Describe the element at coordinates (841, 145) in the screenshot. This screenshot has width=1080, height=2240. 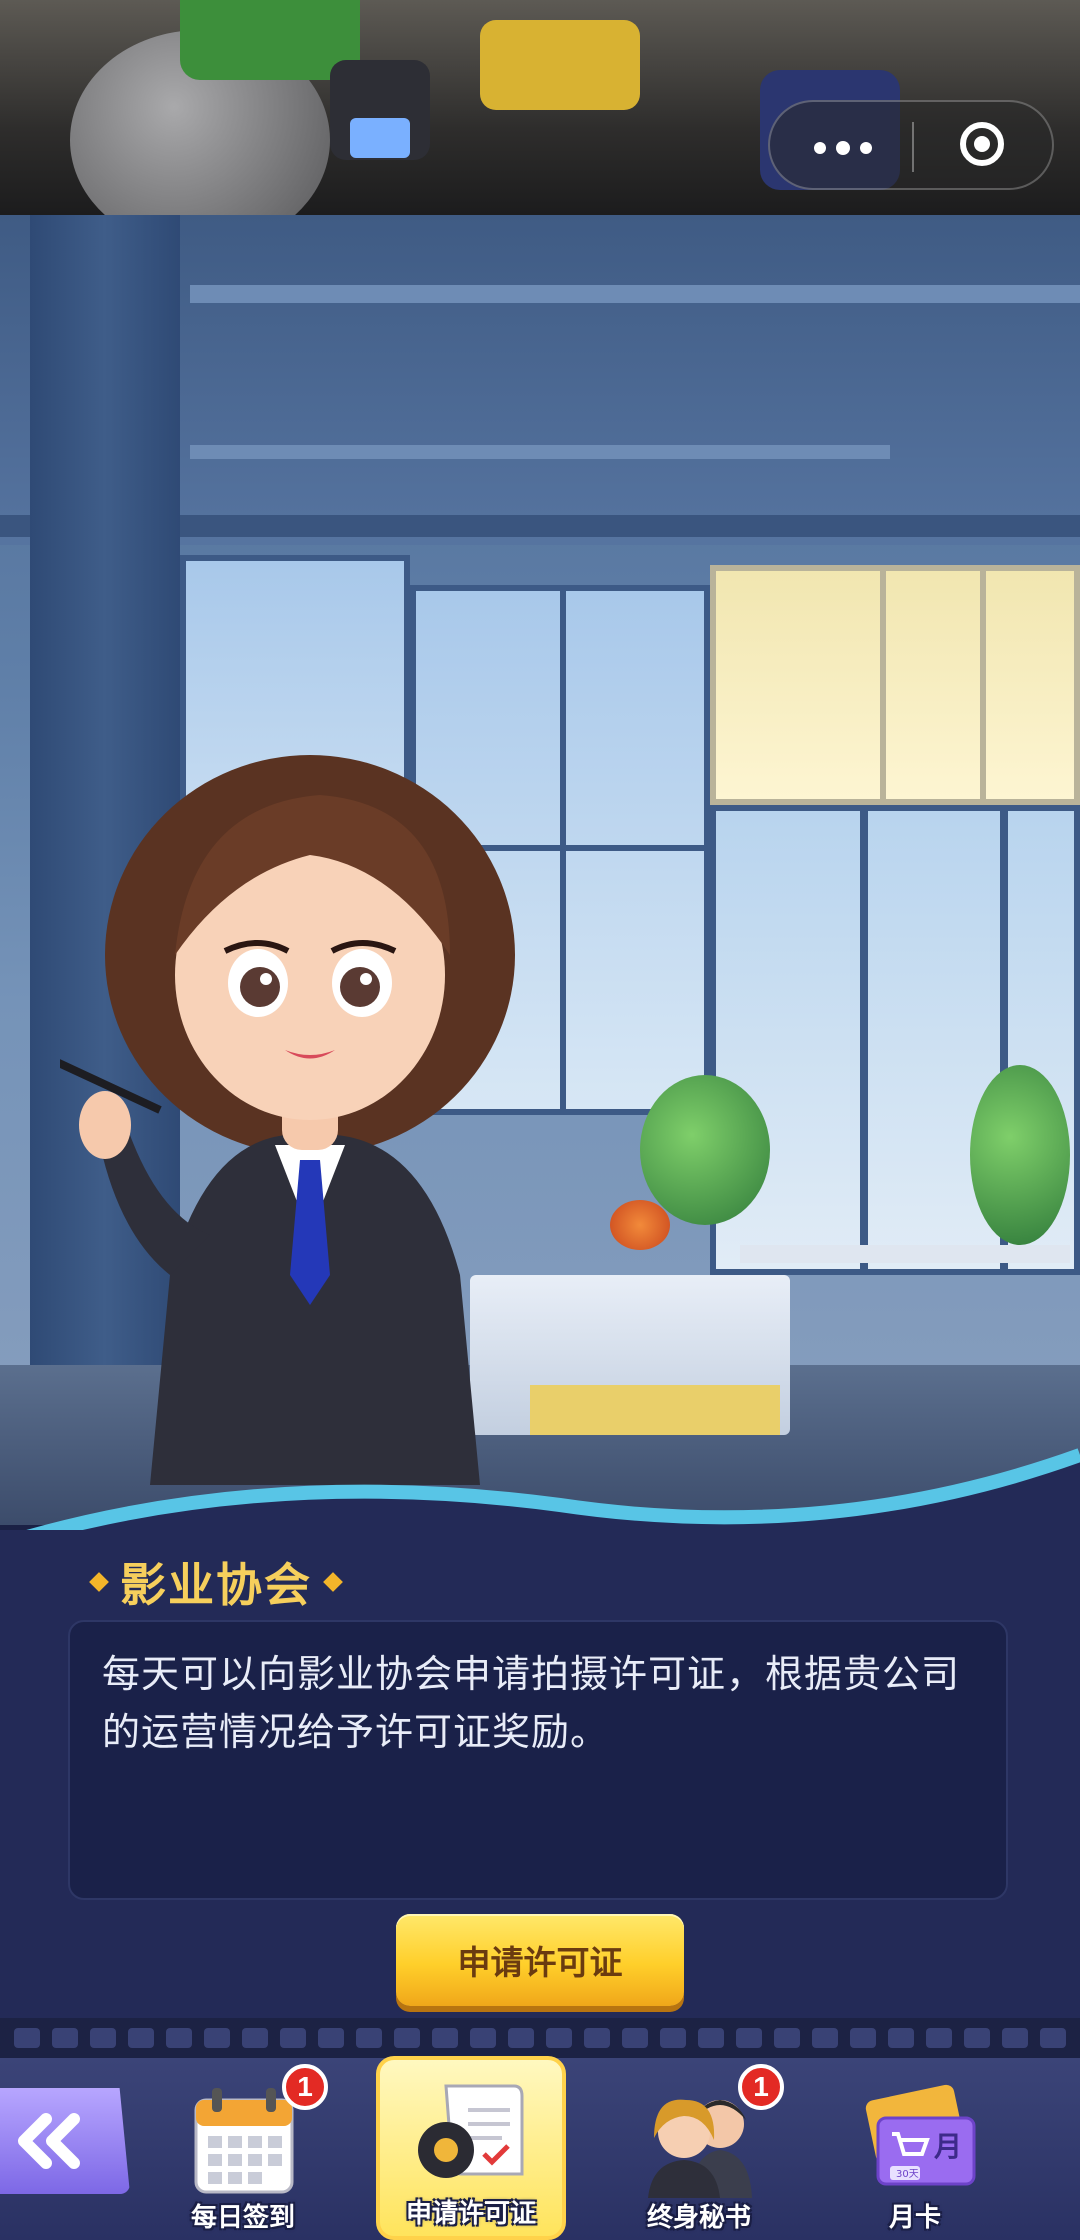
I see `more-dots-icon` at that location.